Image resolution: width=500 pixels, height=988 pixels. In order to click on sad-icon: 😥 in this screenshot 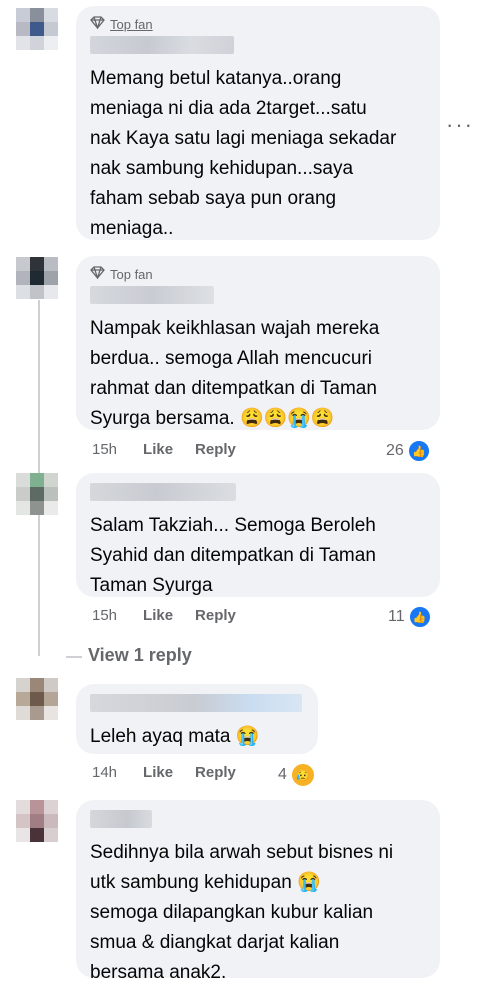, I will do `click(302, 775)`.